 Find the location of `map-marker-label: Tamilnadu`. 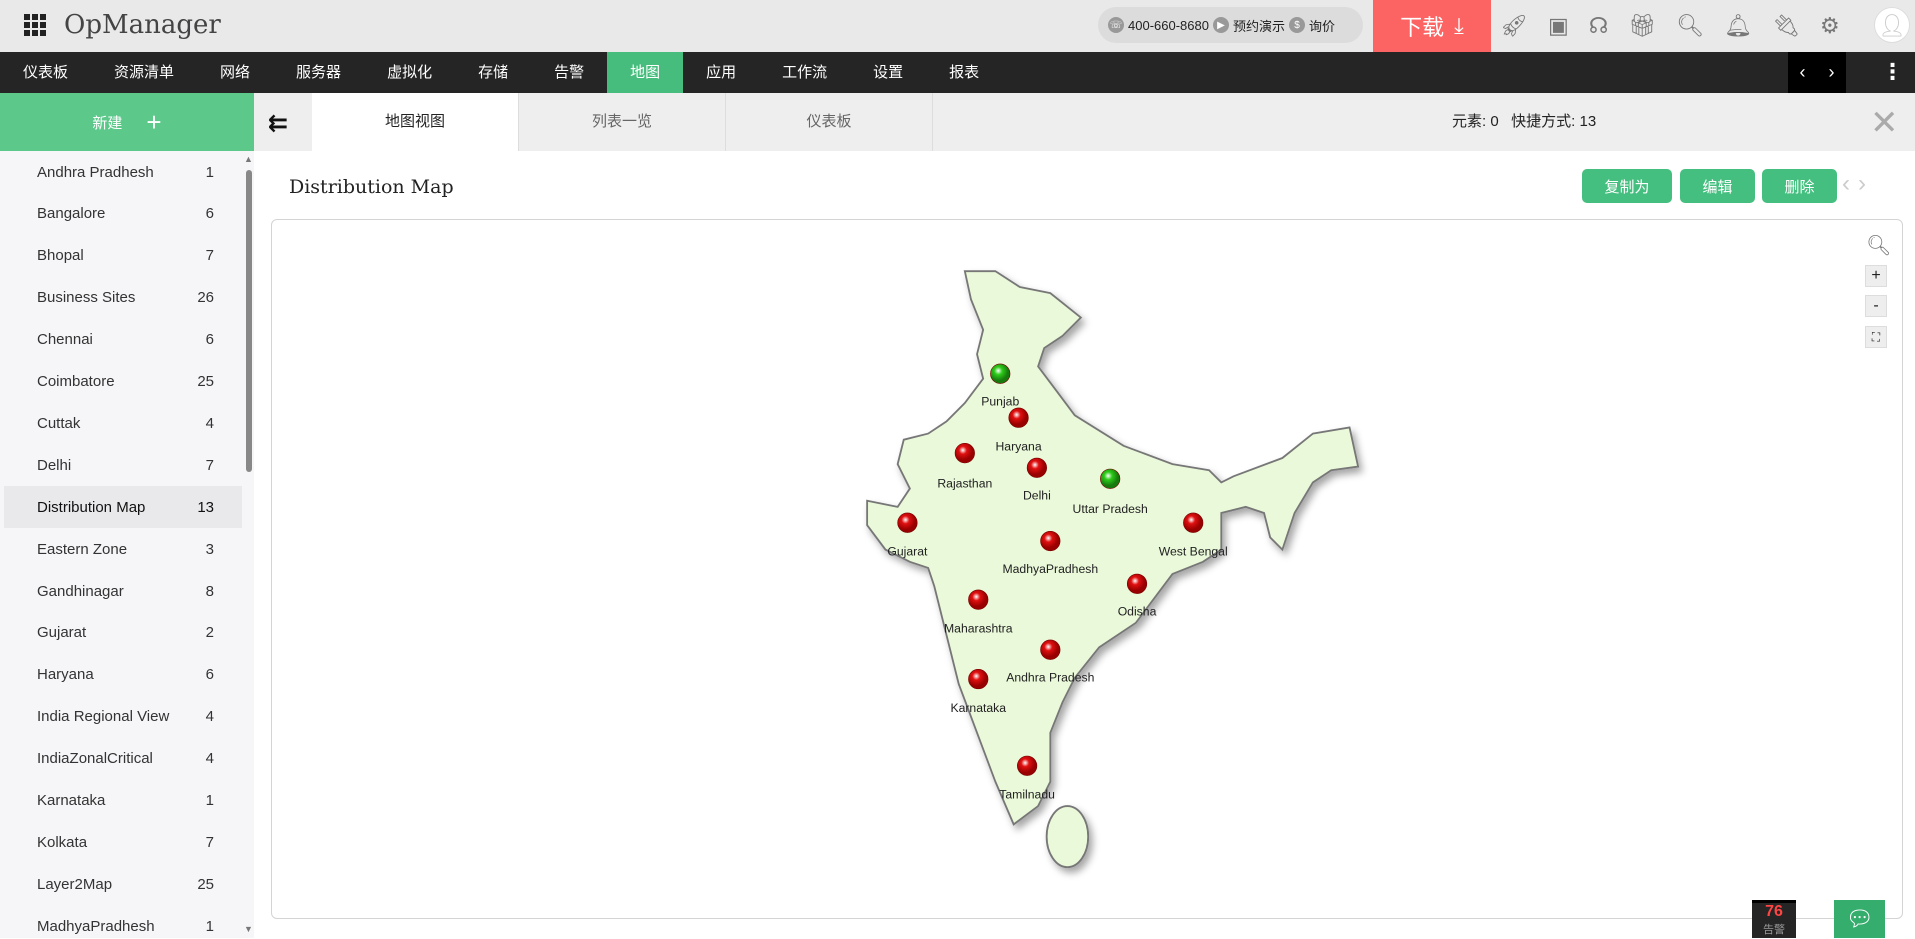

map-marker-label: Tamilnadu is located at coordinates (1027, 795).